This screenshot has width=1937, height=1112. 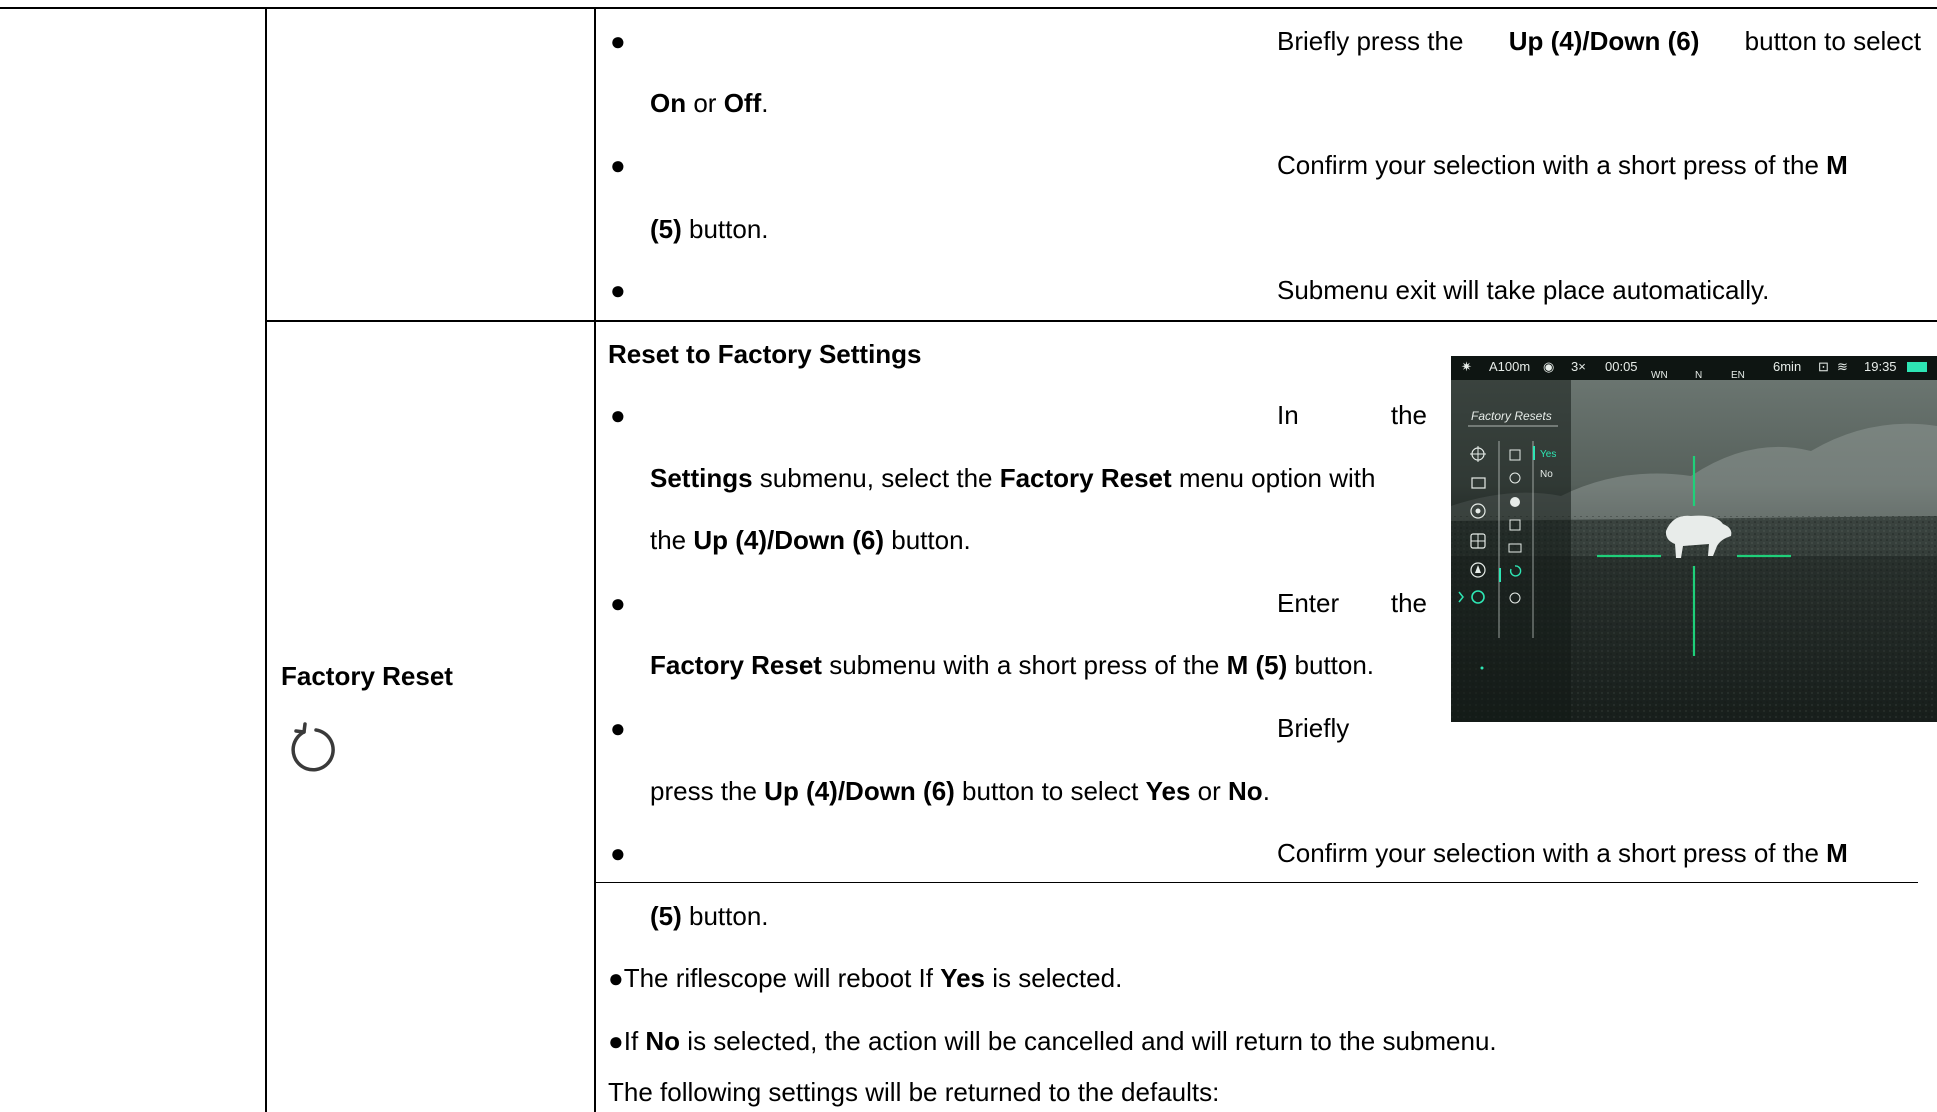 I want to click on section-heading: Reset to Factory Settings, so click(x=765, y=354).